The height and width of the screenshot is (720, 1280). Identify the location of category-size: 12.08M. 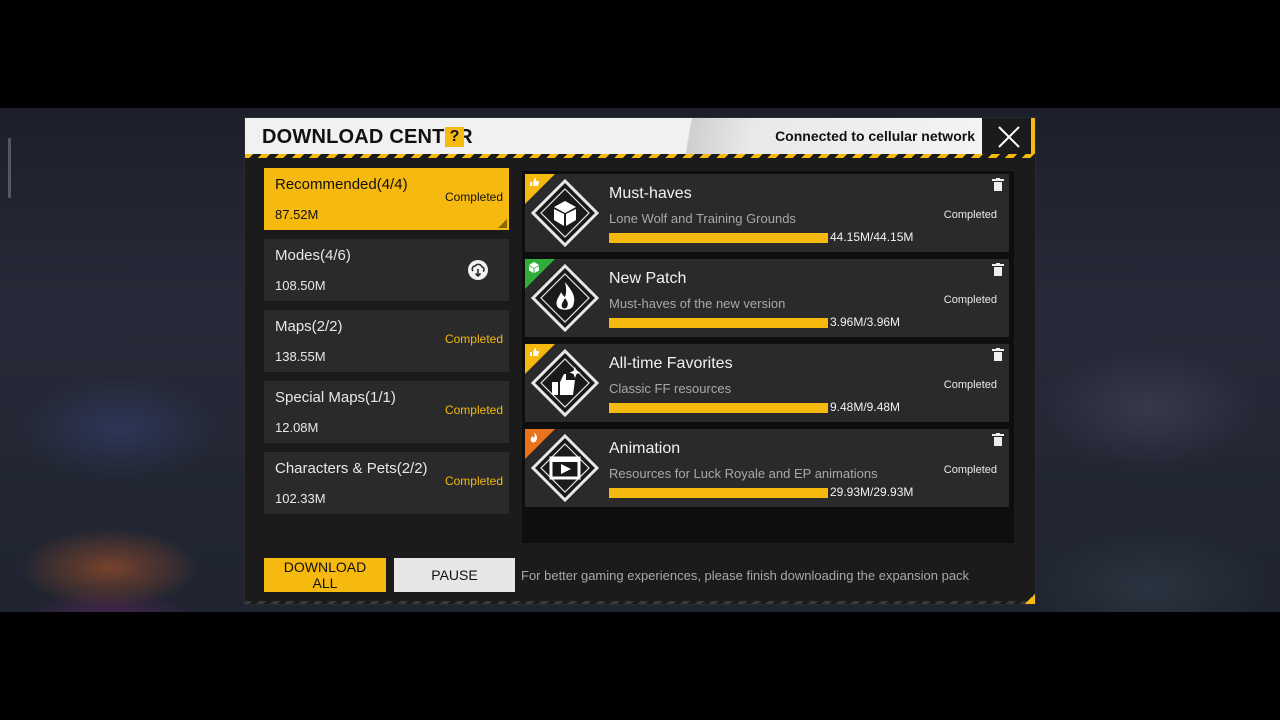
(297, 427).